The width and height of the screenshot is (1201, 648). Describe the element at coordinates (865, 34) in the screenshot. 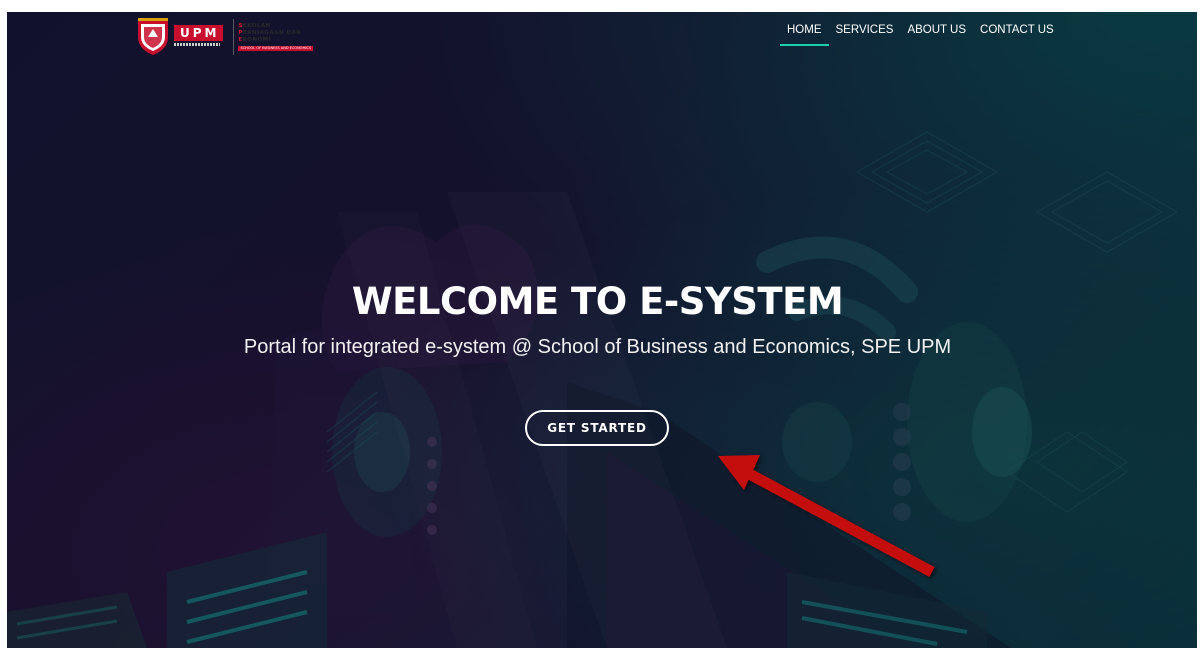

I see `nav-services: SERVICES` at that location.